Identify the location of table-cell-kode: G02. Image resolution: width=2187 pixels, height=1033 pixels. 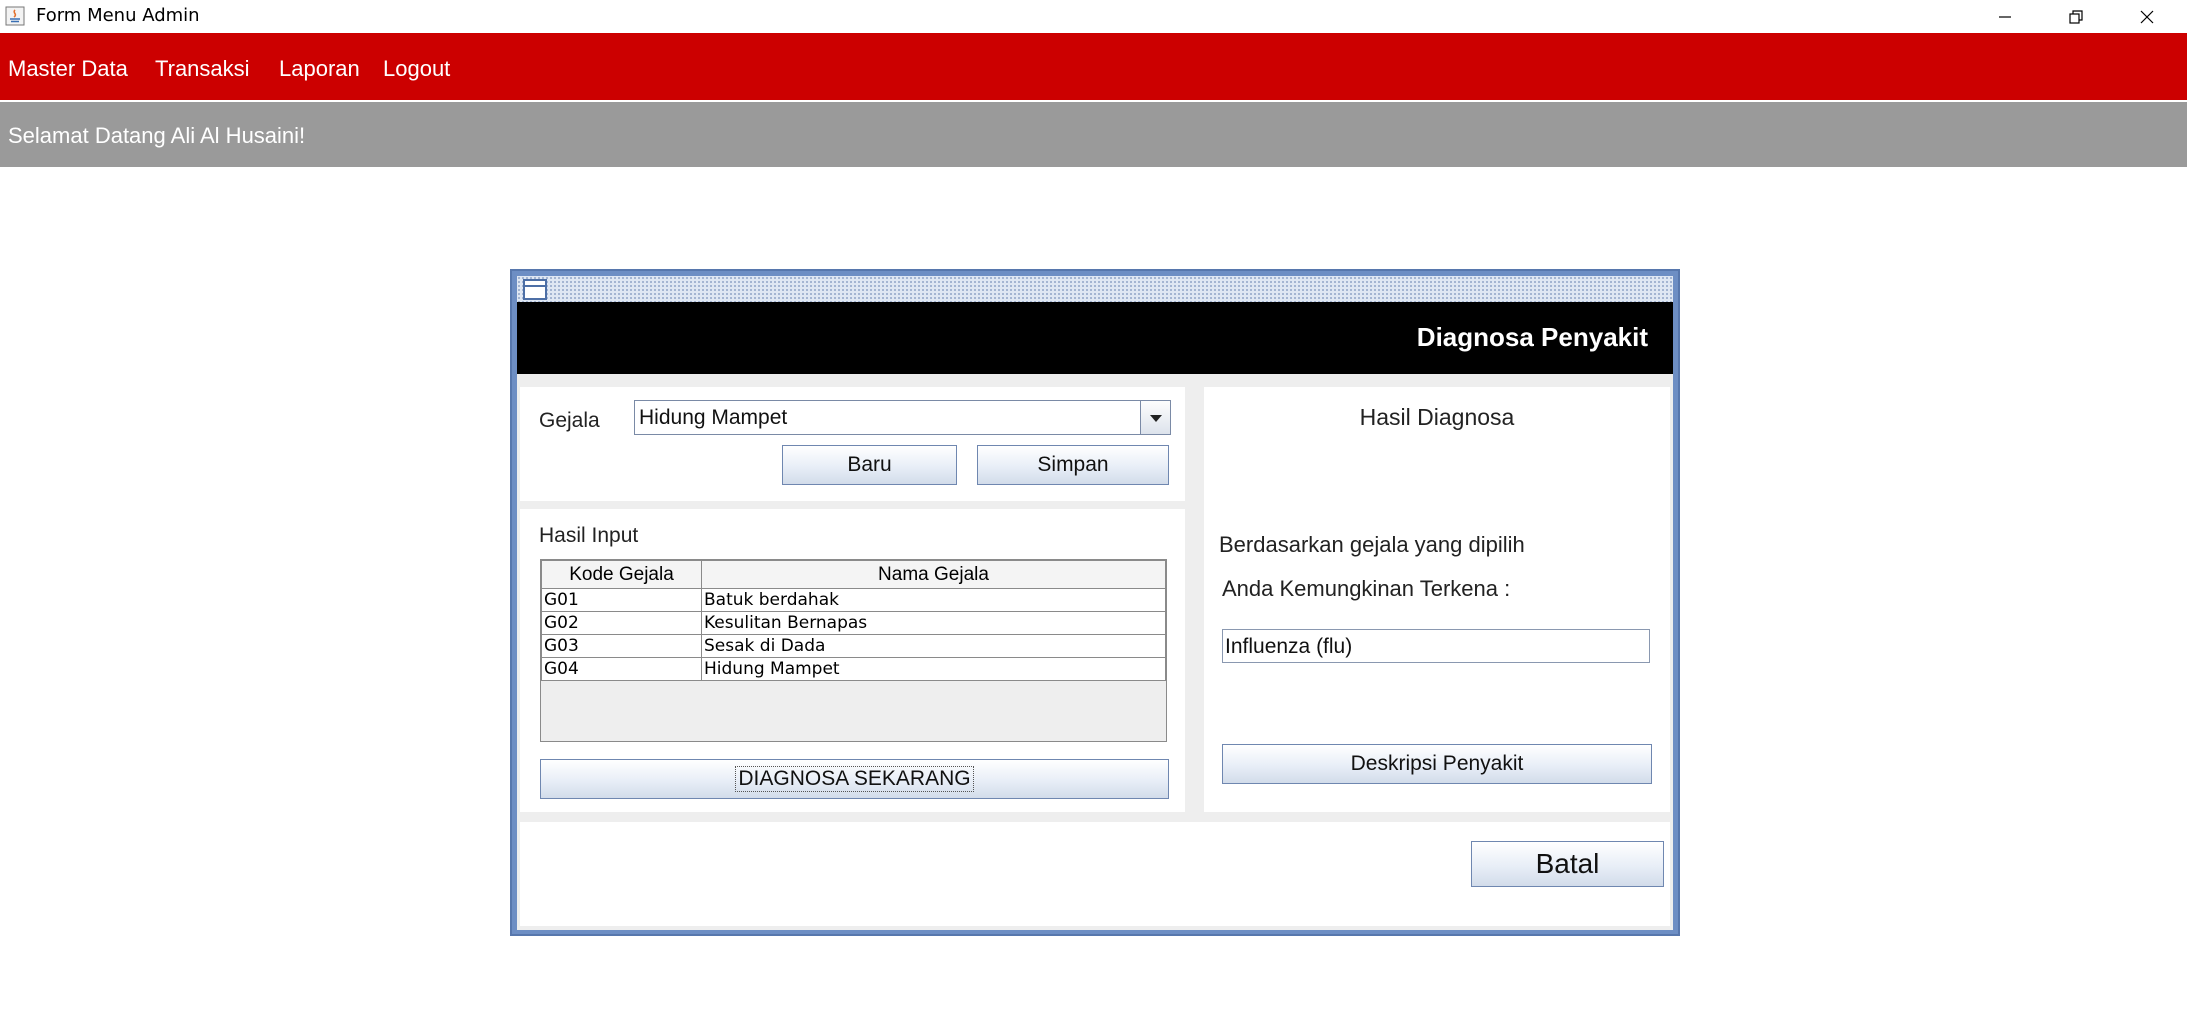
(621, 623).